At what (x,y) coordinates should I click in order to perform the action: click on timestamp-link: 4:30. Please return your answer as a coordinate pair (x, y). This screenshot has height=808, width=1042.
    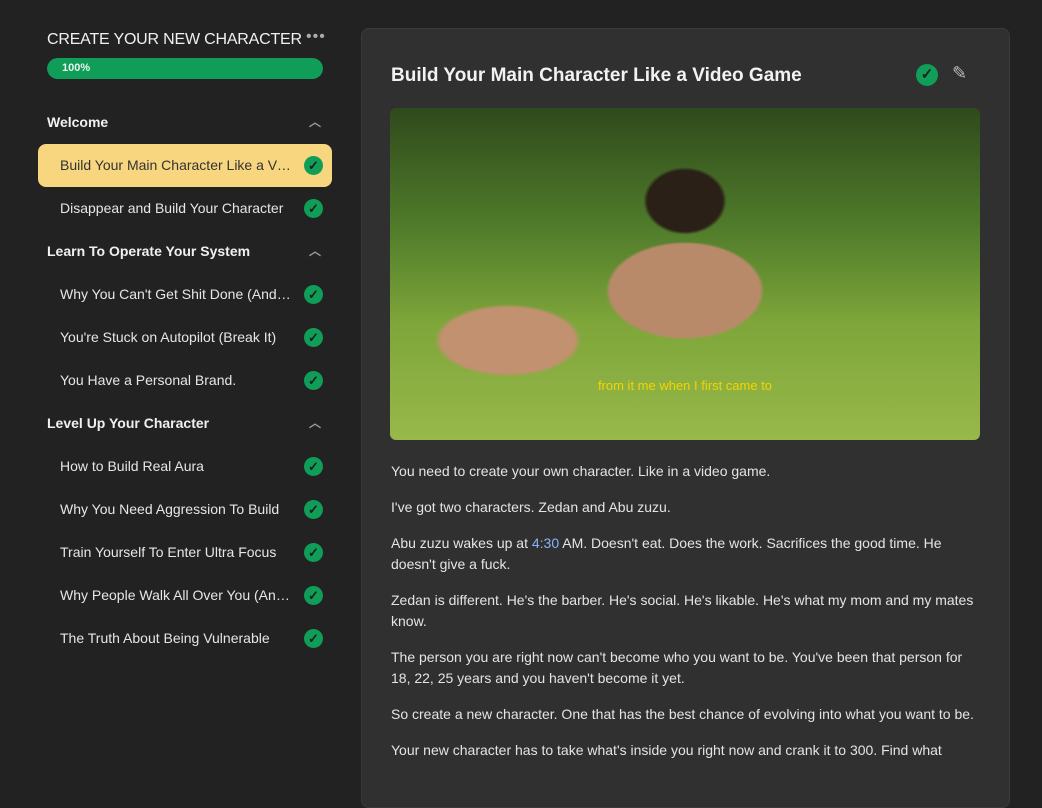
    Looking at the image, I should click on (545, 543).